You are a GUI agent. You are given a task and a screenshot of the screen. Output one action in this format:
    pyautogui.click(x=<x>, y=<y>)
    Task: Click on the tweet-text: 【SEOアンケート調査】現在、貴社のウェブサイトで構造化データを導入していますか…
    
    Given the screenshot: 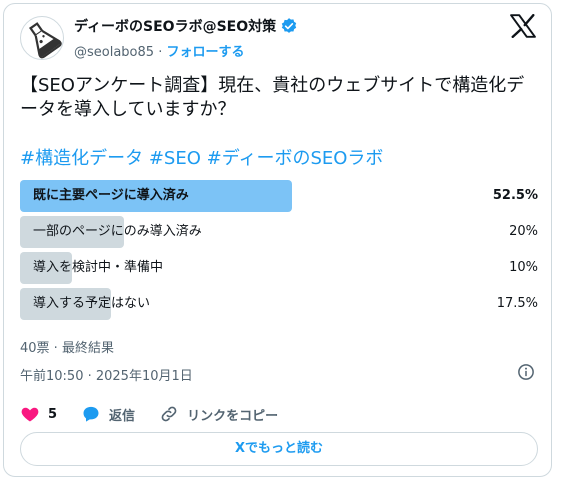 What is the action you would take?
    pyautogui.click(x=272, y=97)
    